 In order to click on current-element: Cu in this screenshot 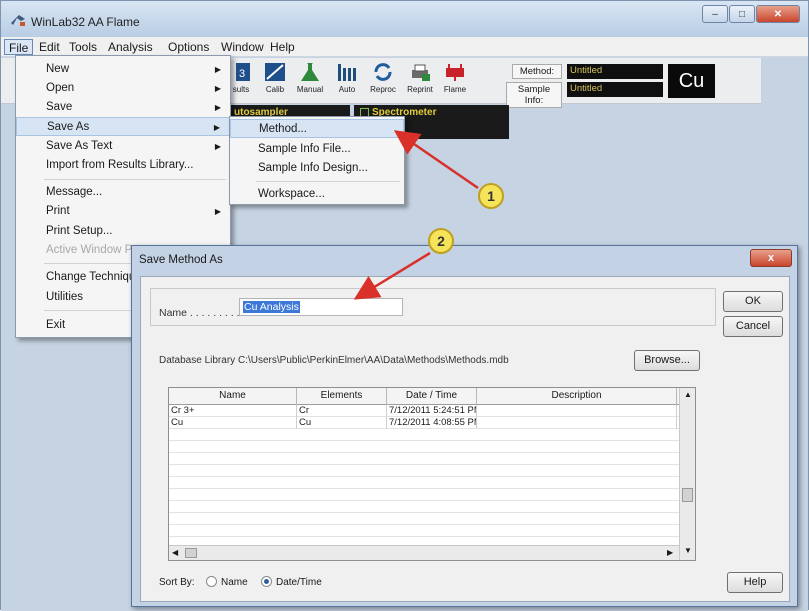, I will do `click(691, 81)`.